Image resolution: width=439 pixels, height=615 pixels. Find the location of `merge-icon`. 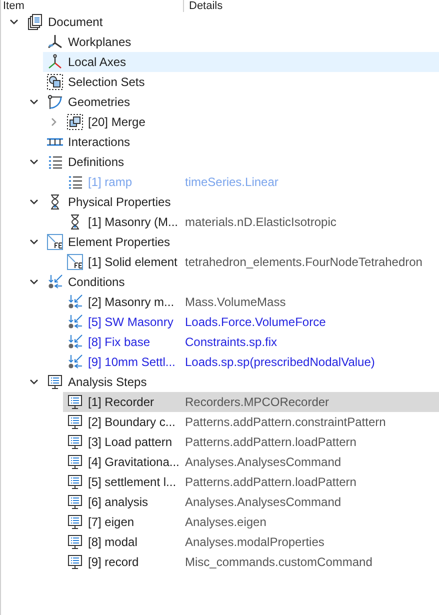

merge-icon is located at coordinates (75, 122).